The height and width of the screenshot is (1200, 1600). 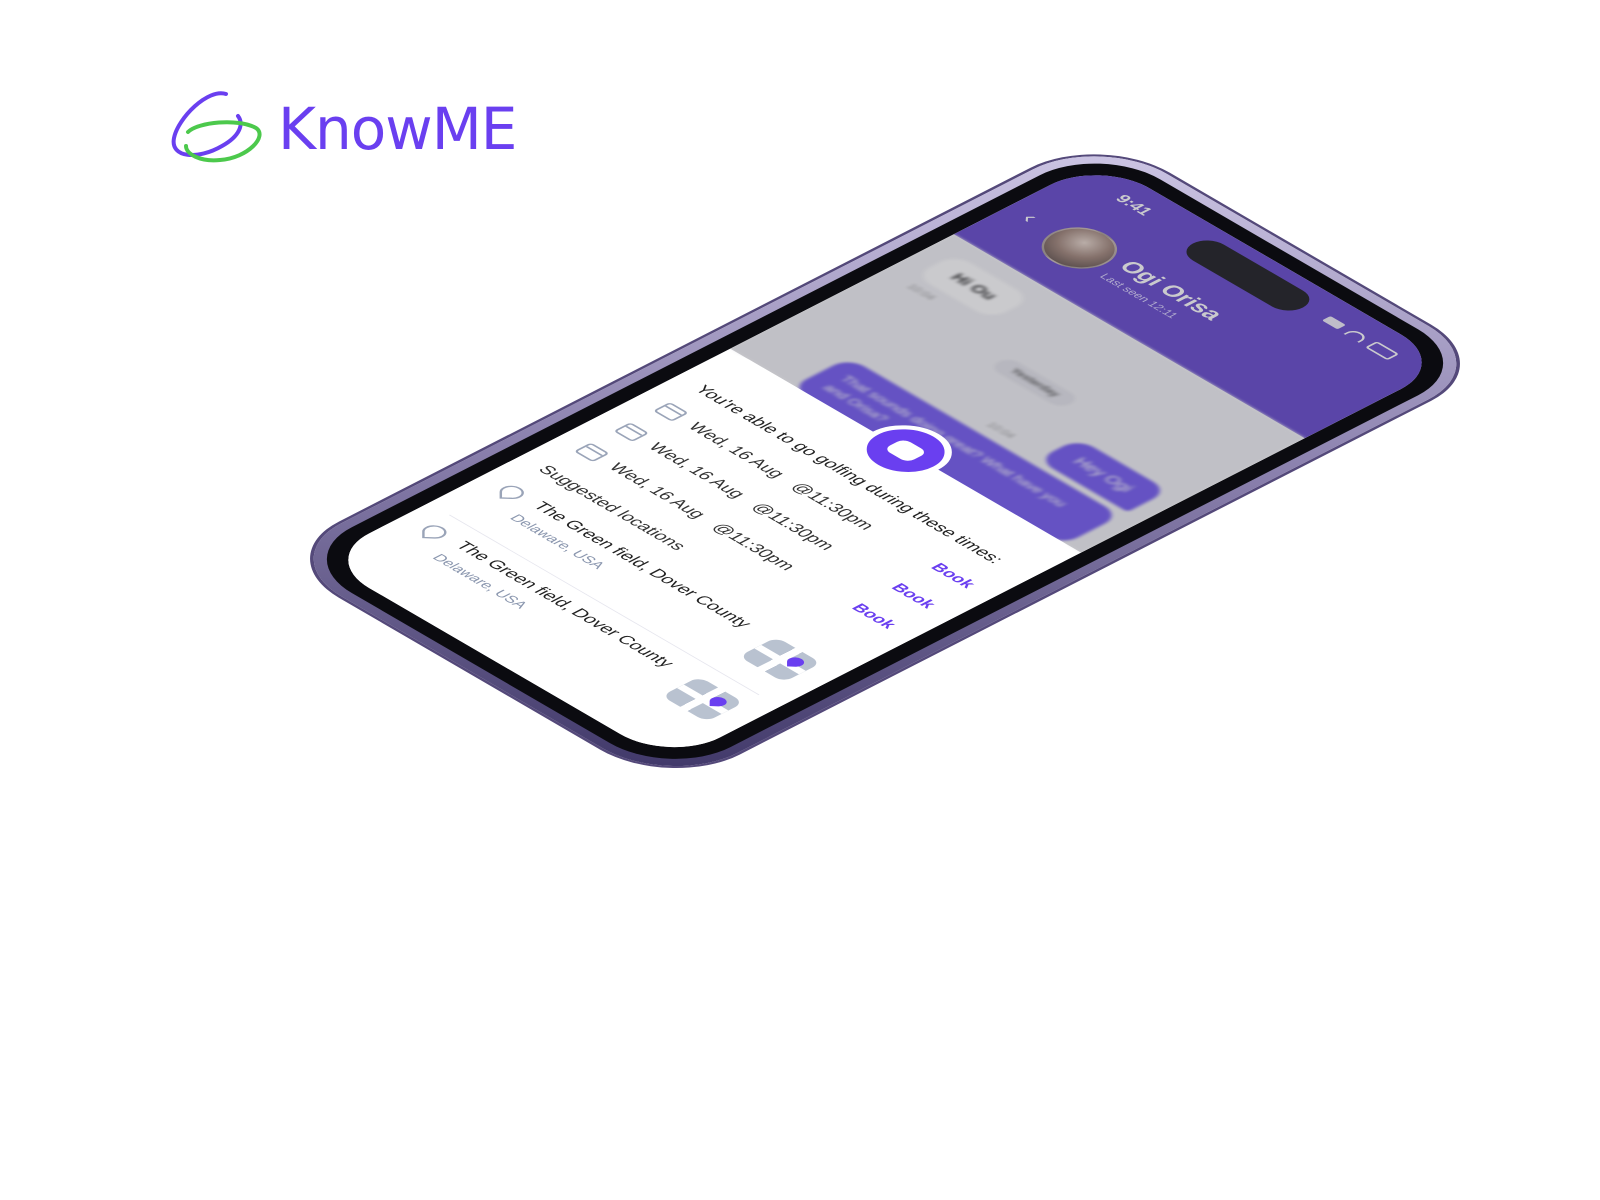 What do you see at coordinates (216, 127) in the screenshot?
I see `knowme-logo-icon` at bounding box center [216, 127].